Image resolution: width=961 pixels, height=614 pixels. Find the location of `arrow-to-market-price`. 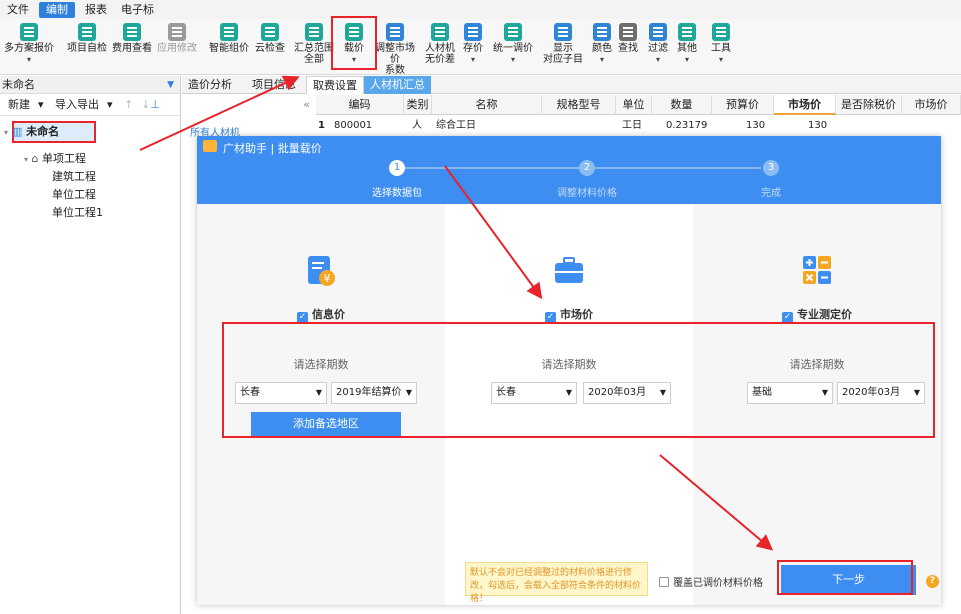

arrow-to-market-price is located at coordinates (493, 232).